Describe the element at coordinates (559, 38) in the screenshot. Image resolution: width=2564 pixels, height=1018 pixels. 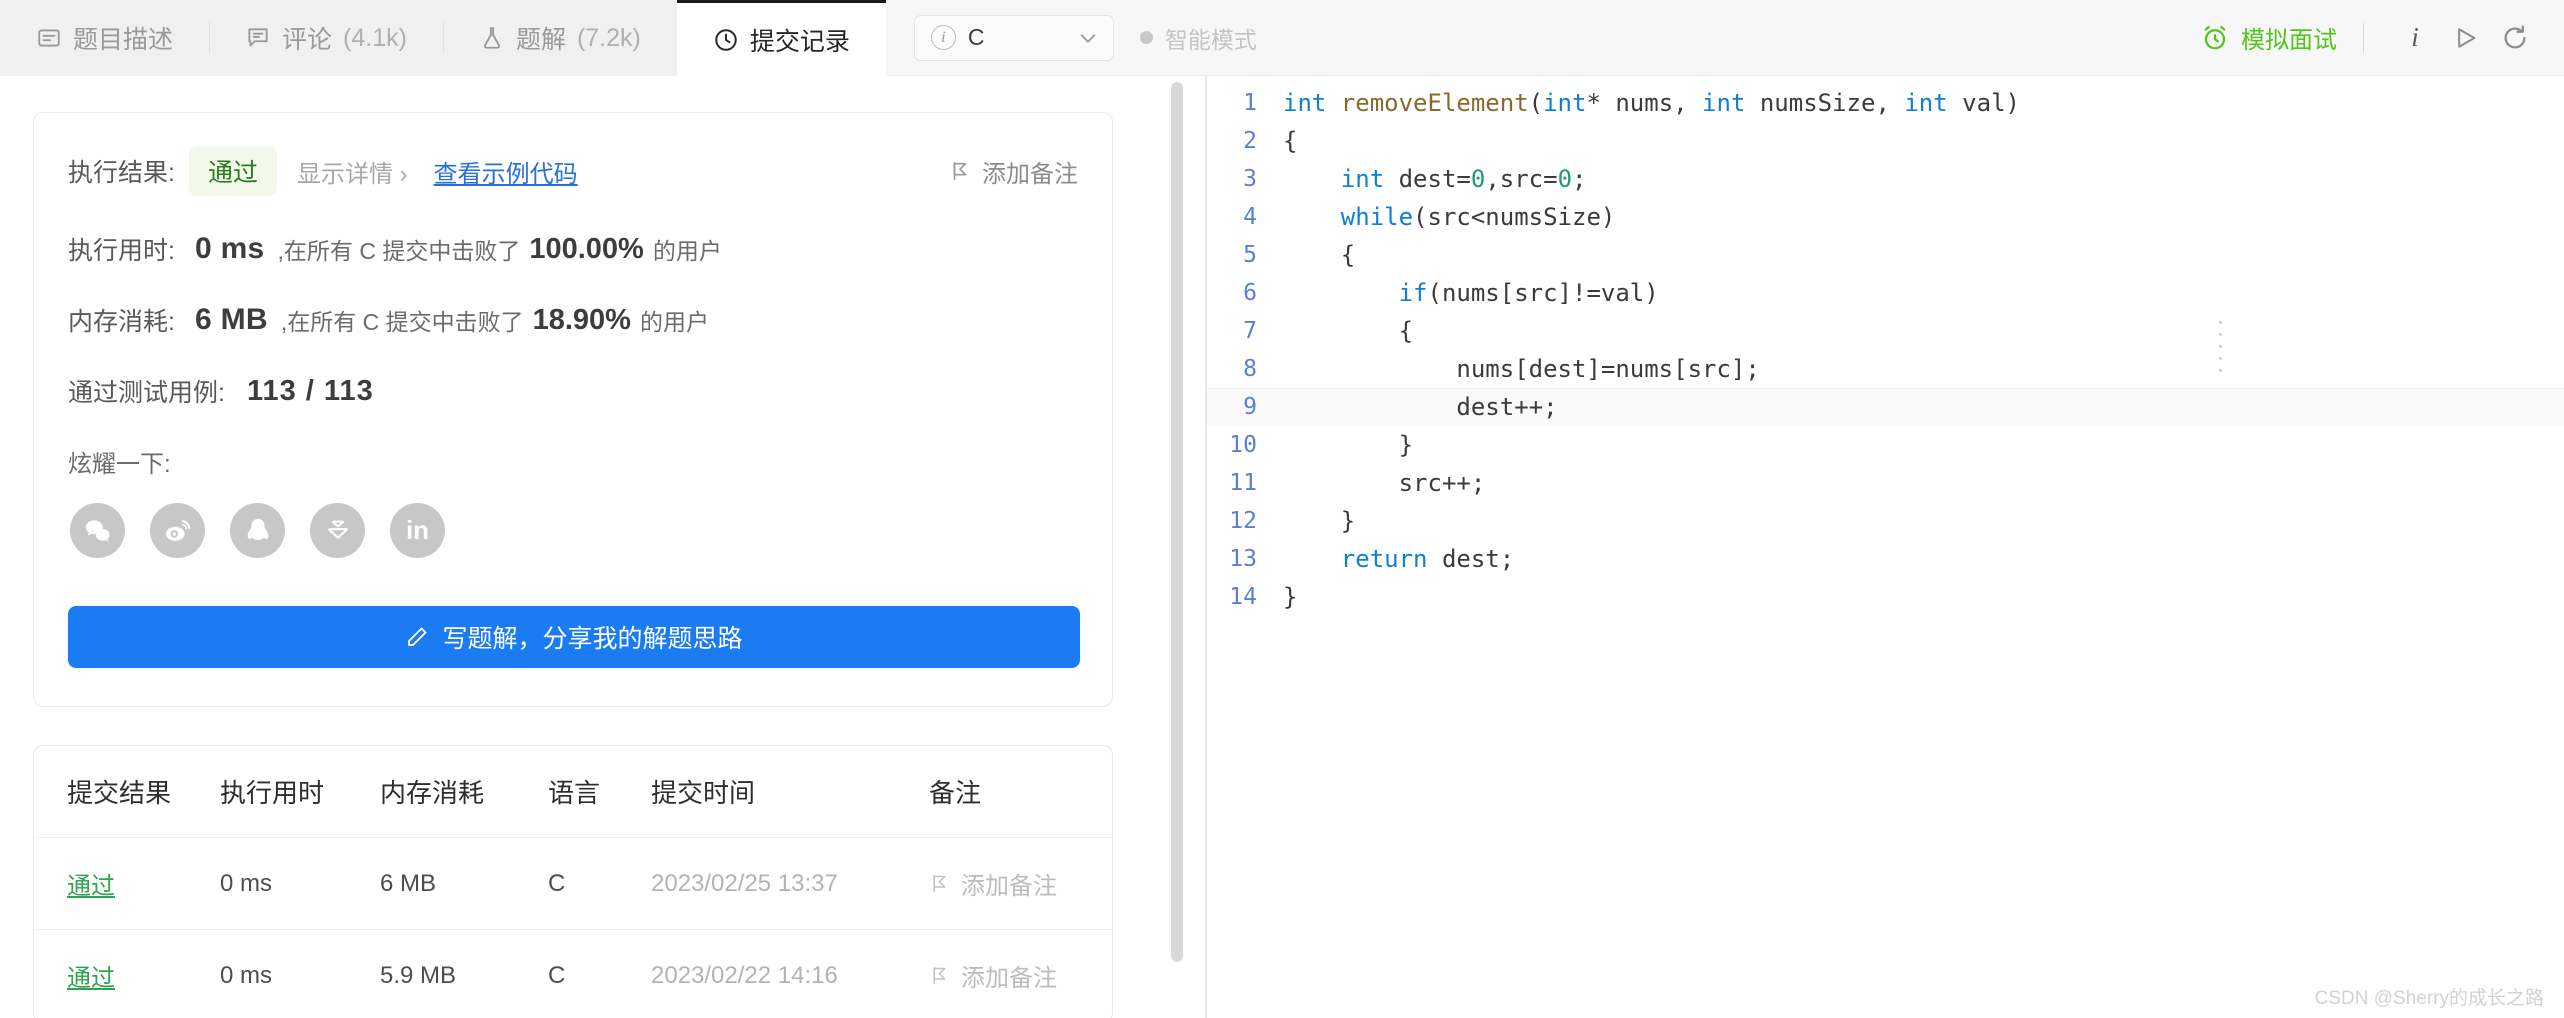
I see `tab-3: 题解 (7.2k)` at that location.